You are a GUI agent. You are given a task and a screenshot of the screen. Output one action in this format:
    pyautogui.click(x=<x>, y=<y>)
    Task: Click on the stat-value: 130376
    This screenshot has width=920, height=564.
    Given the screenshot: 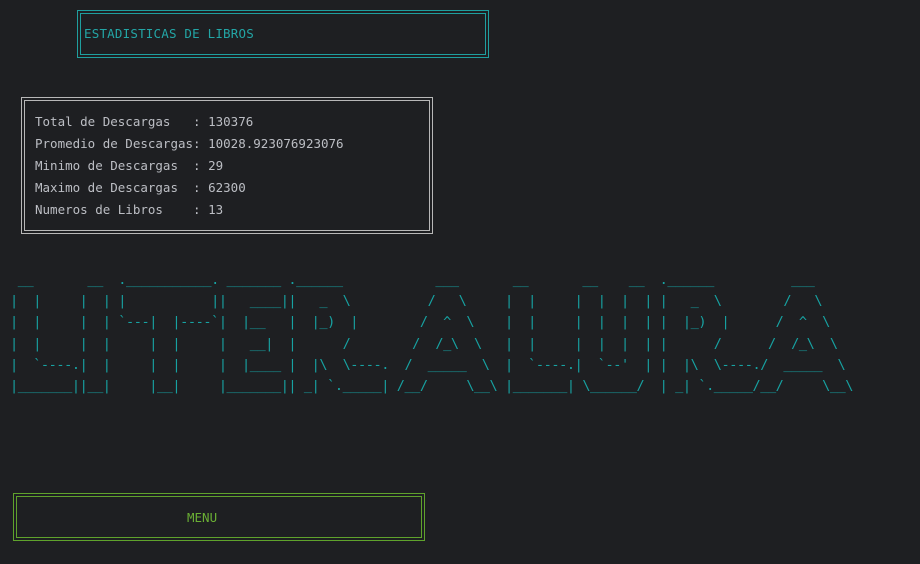 What is the action you would take?
    pyautogui.click(x=231, y=121)
    